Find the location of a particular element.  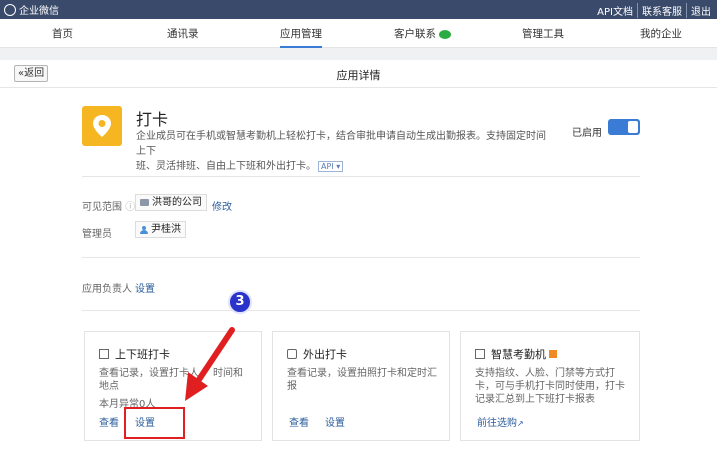

visibility-label-text: 可见范围 is located at coordinates (102, 207).